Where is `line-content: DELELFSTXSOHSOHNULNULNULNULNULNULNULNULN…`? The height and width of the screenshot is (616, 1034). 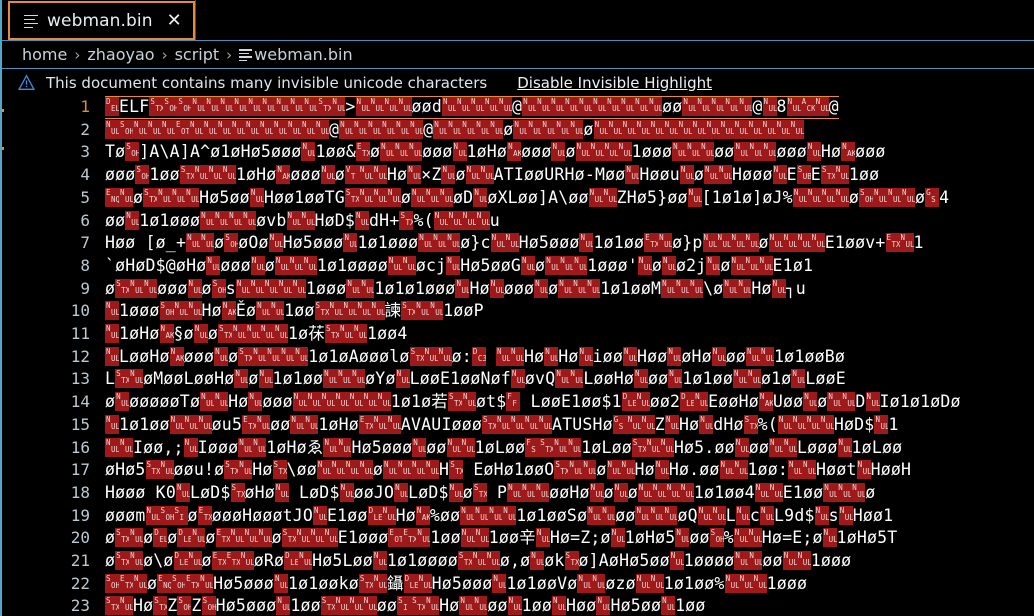 line-content: DELELFSTXSOHSOHNULNULNULNULNULNULNULNULN… is located at coordinates (472, 107).